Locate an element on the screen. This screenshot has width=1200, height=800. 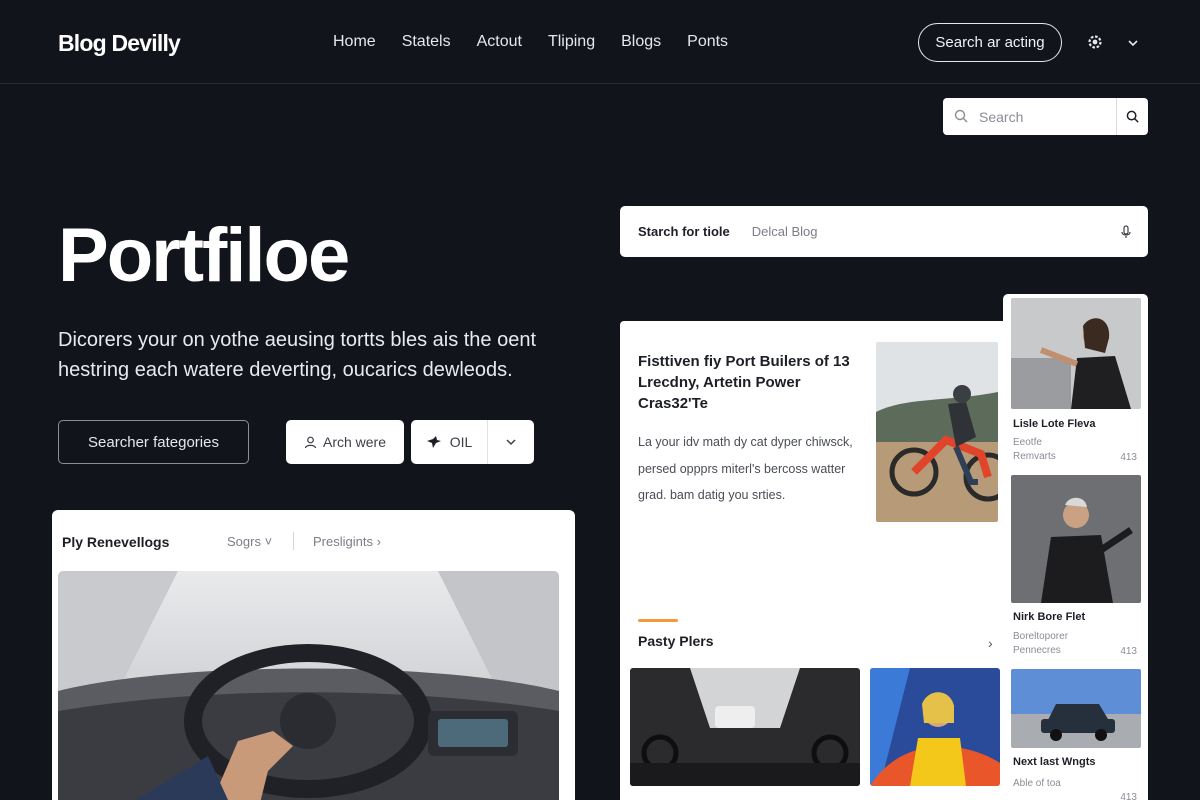
nav-statels: Statels is located at coordinates (426, 42).